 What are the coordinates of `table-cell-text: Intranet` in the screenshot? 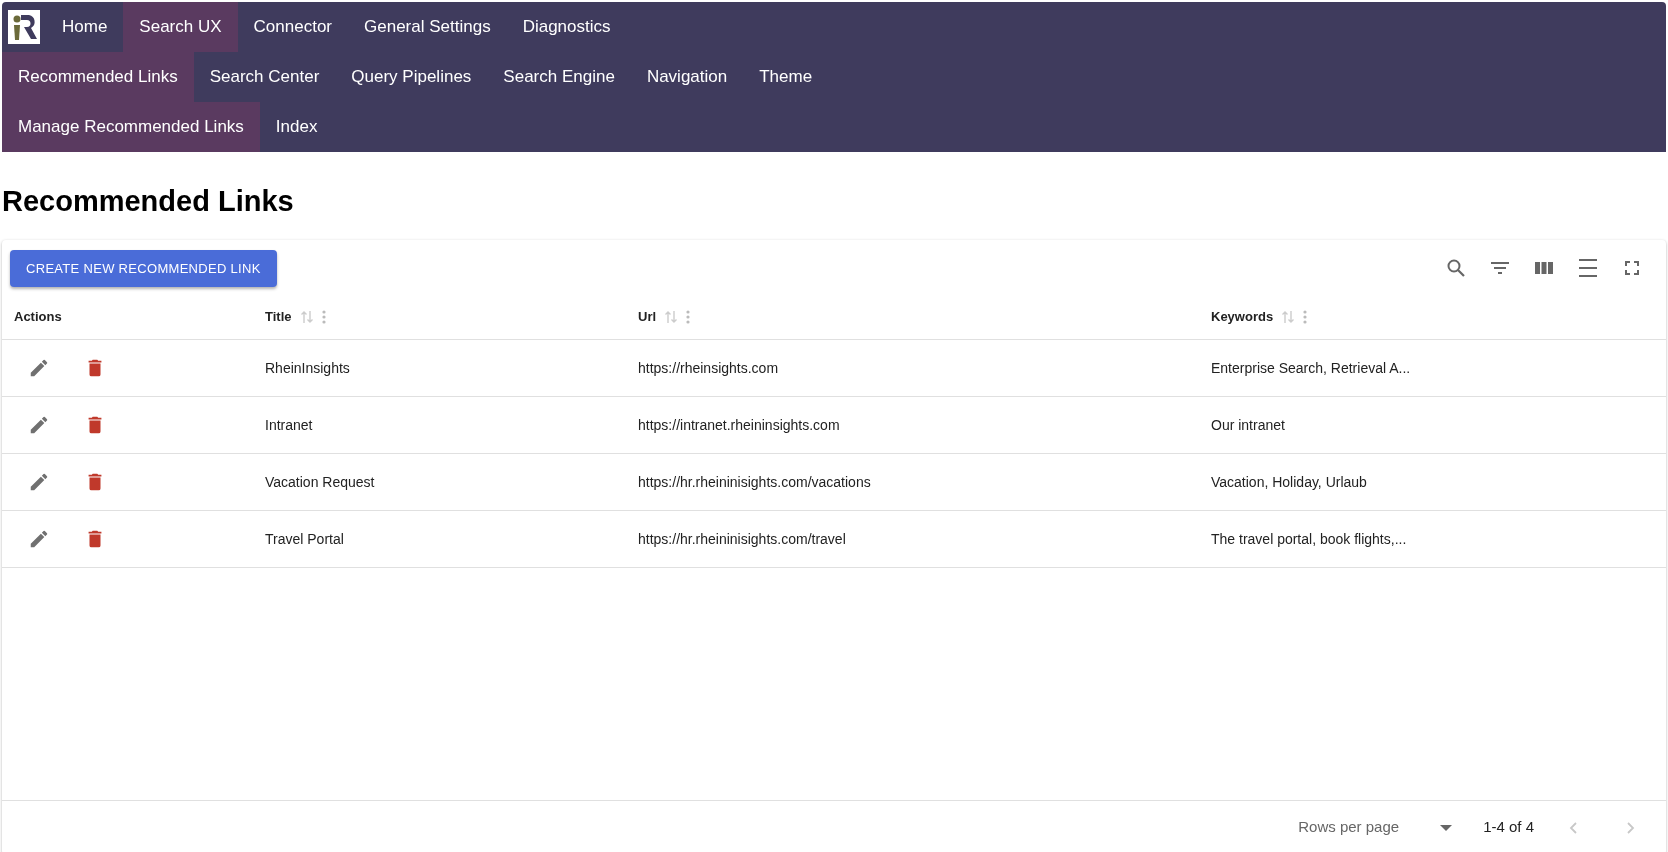 It's located at (289, 425).